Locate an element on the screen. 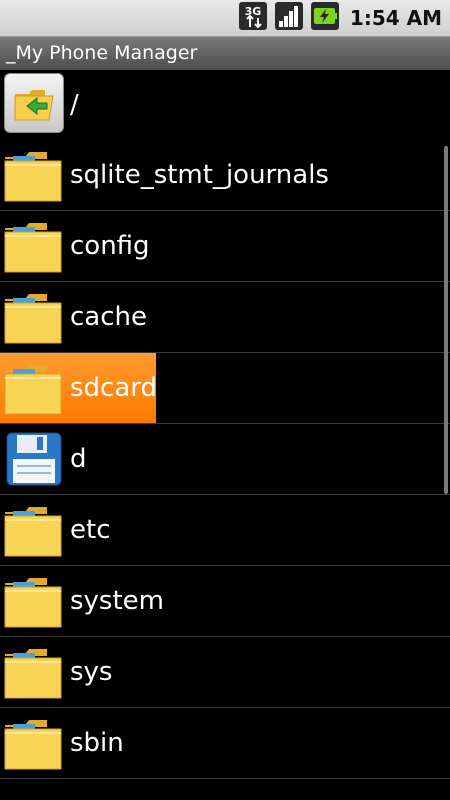  floppy-disk-icon is located at coordinates (34, 459).